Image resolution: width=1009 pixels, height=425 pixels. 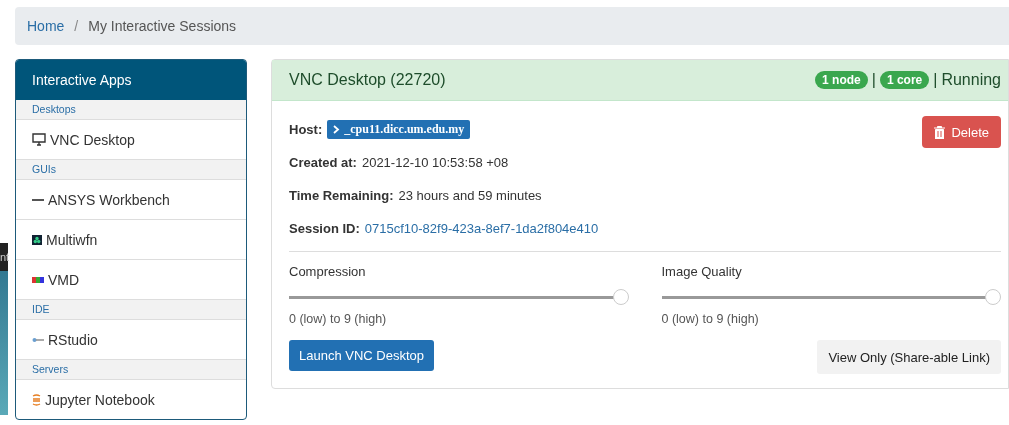 I want to click on field-label: Time Remaining:, so click(x=341, y=195).